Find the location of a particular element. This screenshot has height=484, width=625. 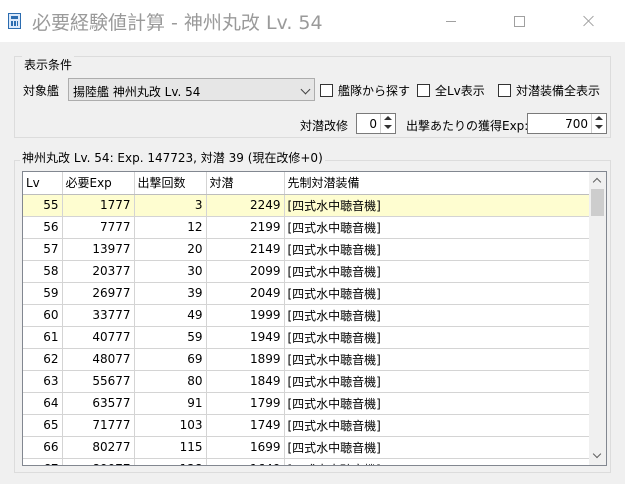

column-header-asw: 対潜 is located at coordinates (245, 183).